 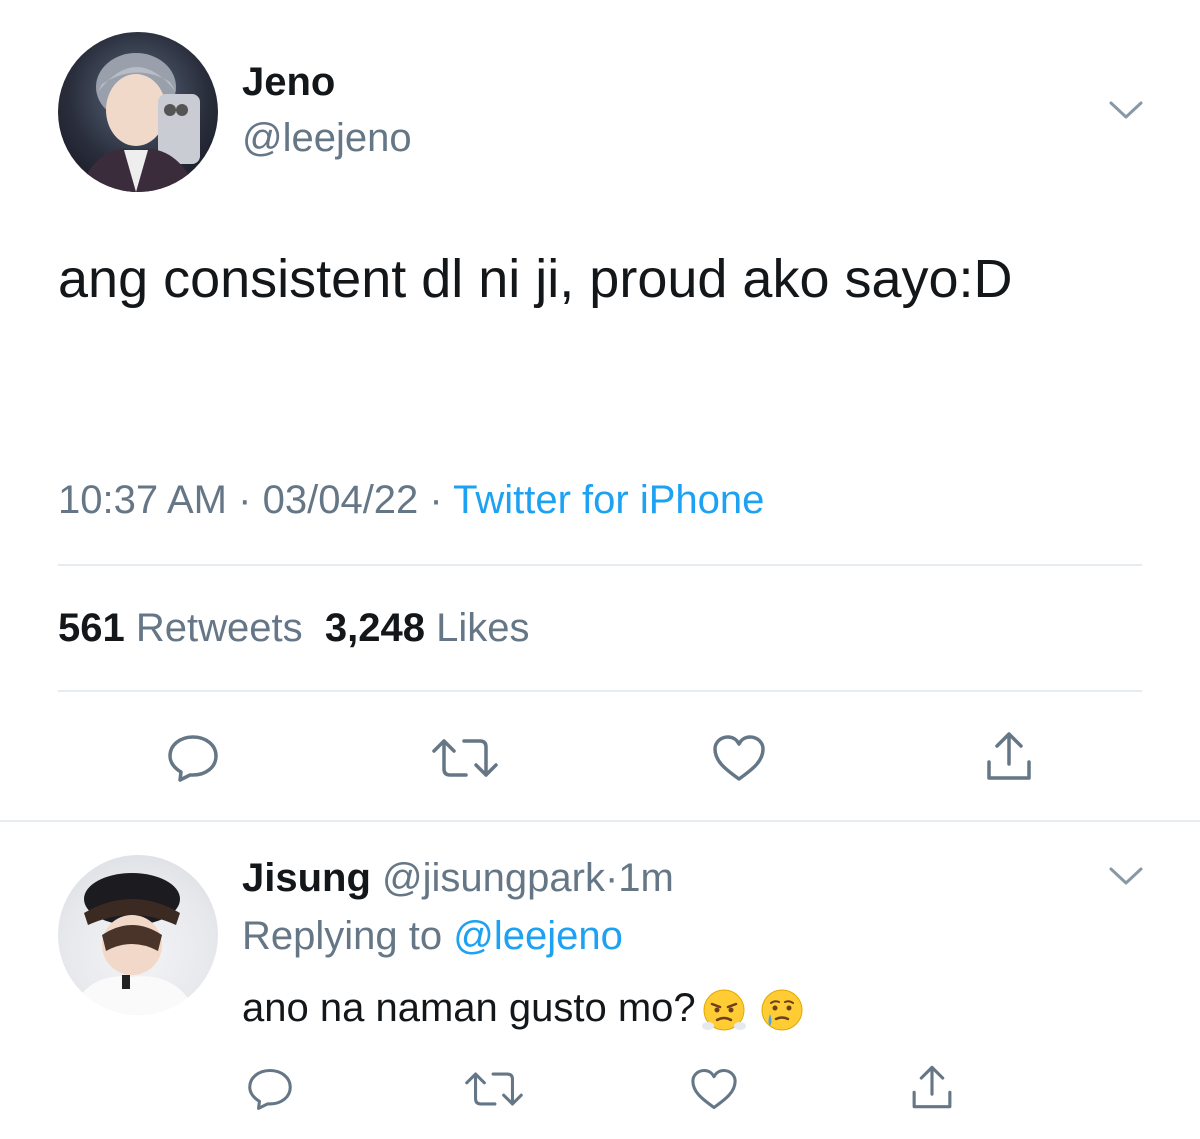 I want to click on reply-reply-button, so click(x=270, y=1089).